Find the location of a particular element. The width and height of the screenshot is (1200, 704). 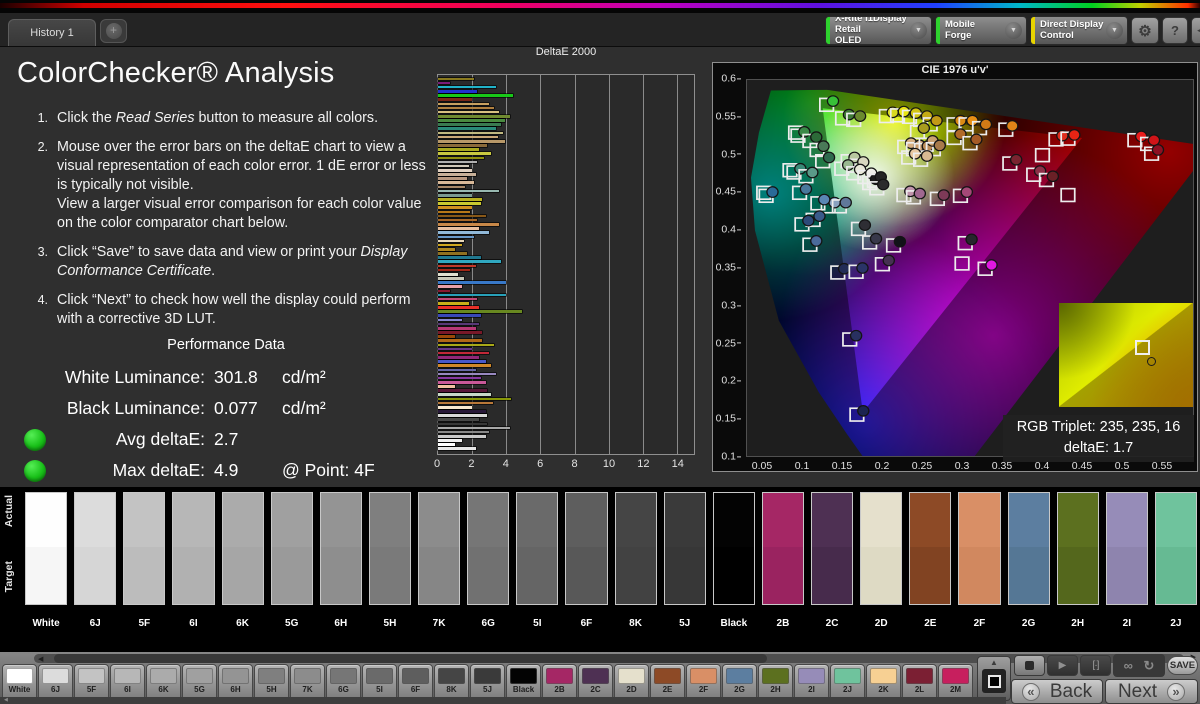

help-button: ? is located at coordinates (1175, 30).